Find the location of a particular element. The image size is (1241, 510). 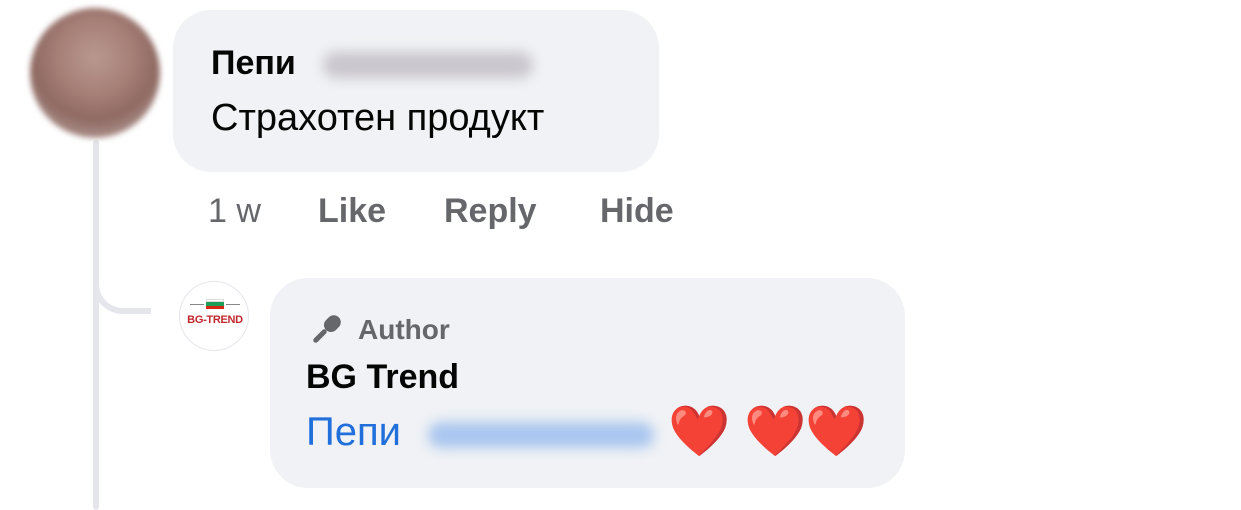

hide-button: Hide is located at coordinates (637, 211).